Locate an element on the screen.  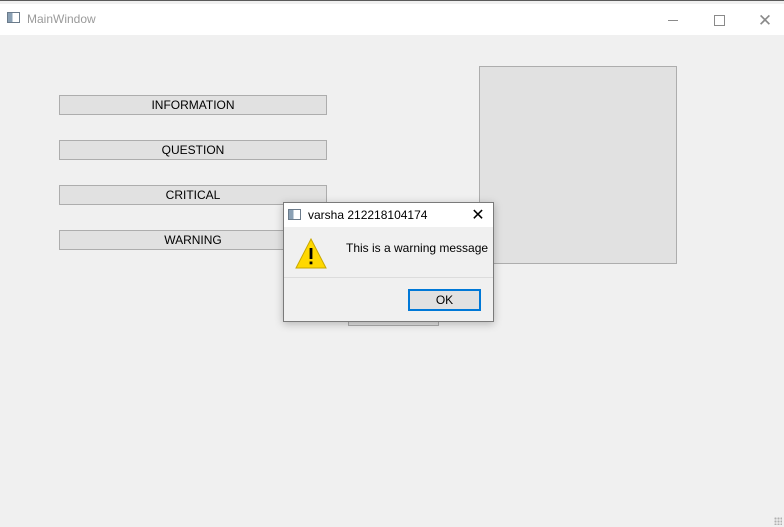
maximize-icon is located at coordinates (719, 20).